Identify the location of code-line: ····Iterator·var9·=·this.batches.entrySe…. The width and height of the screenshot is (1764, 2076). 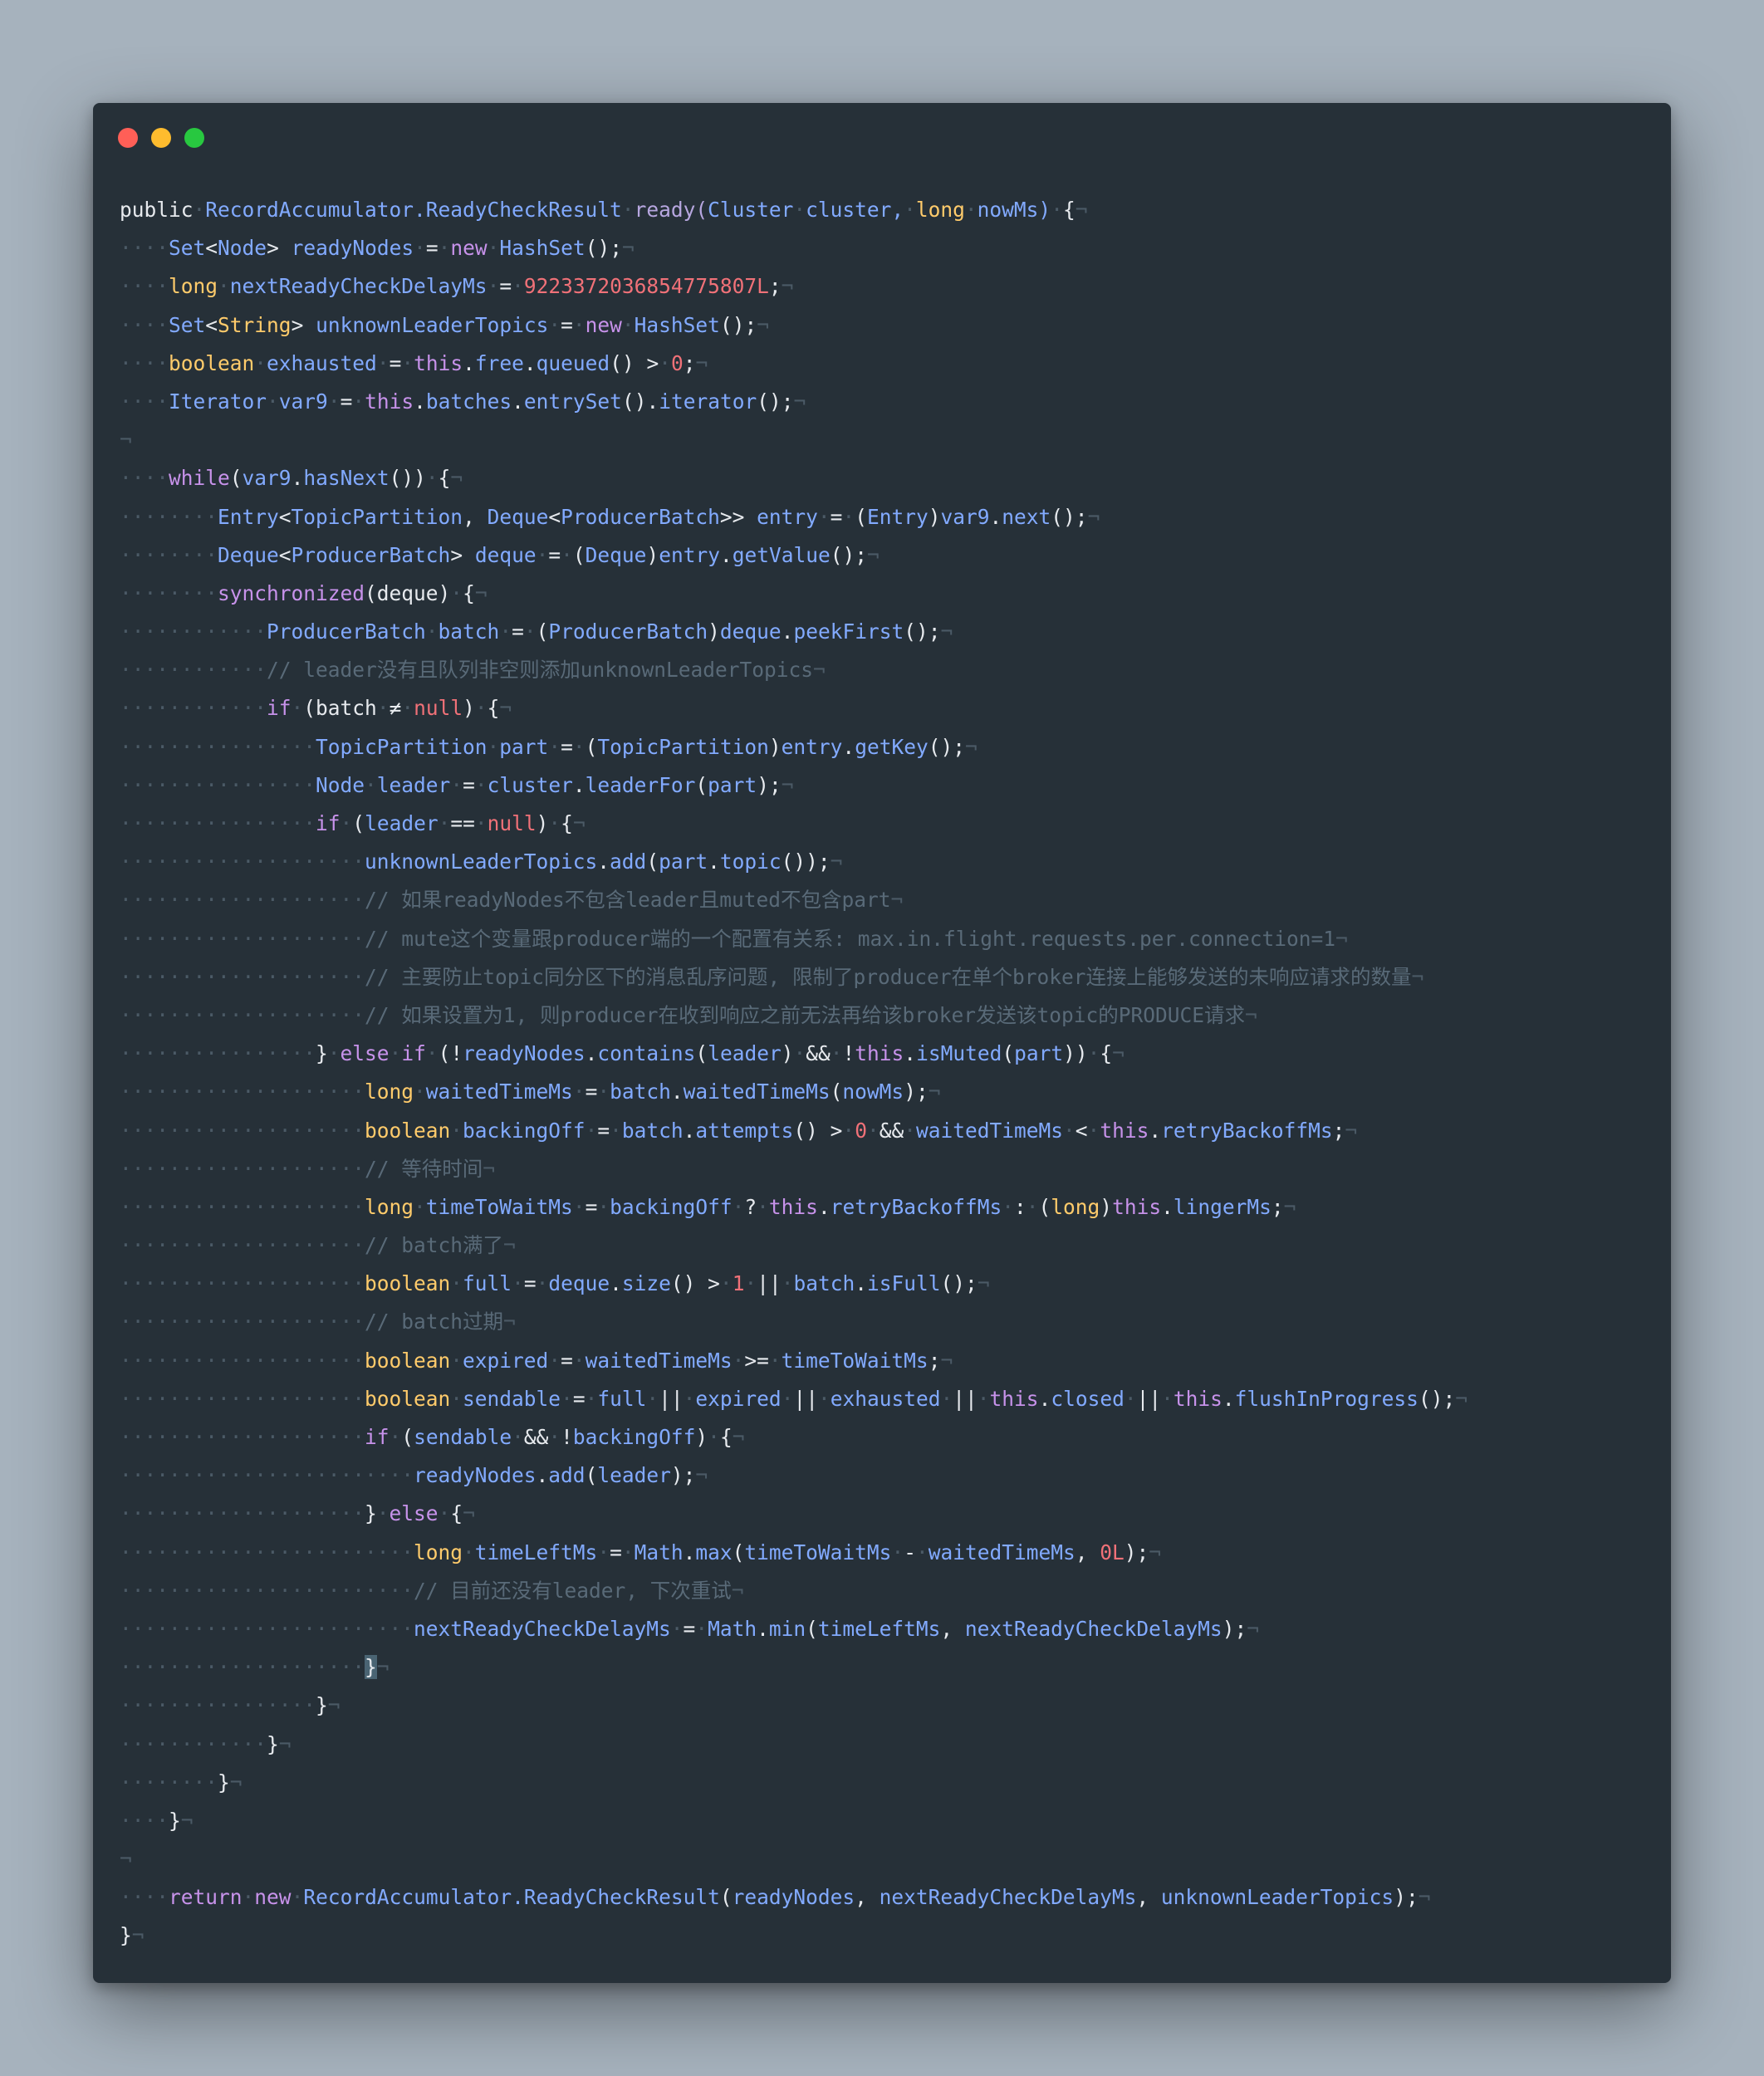
(887, 402).